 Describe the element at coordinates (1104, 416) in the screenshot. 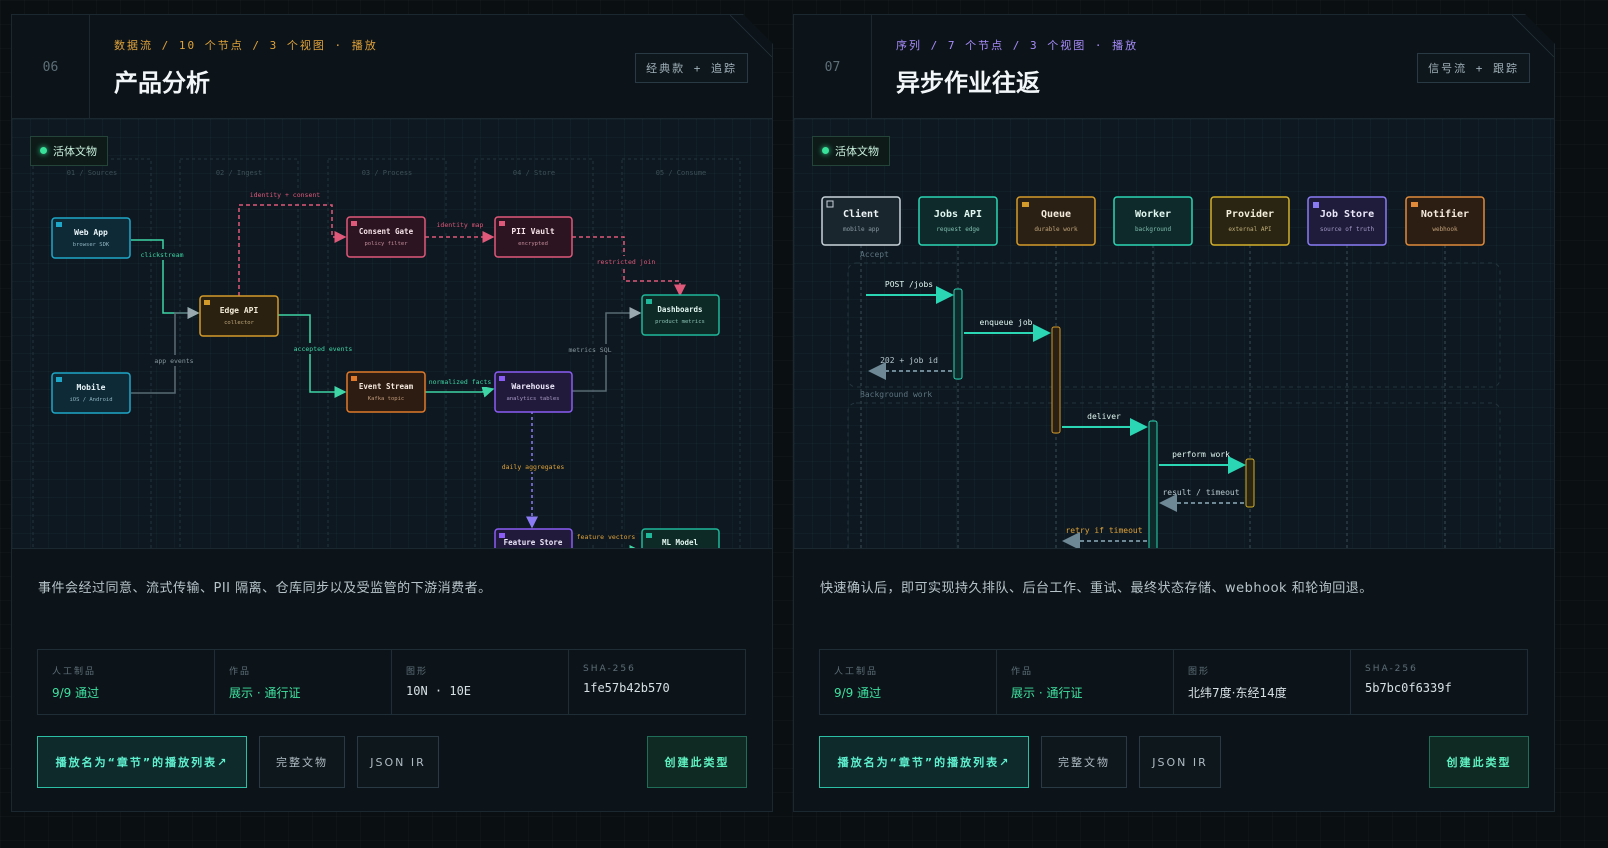

I see `msg-label: deliver` at that location.